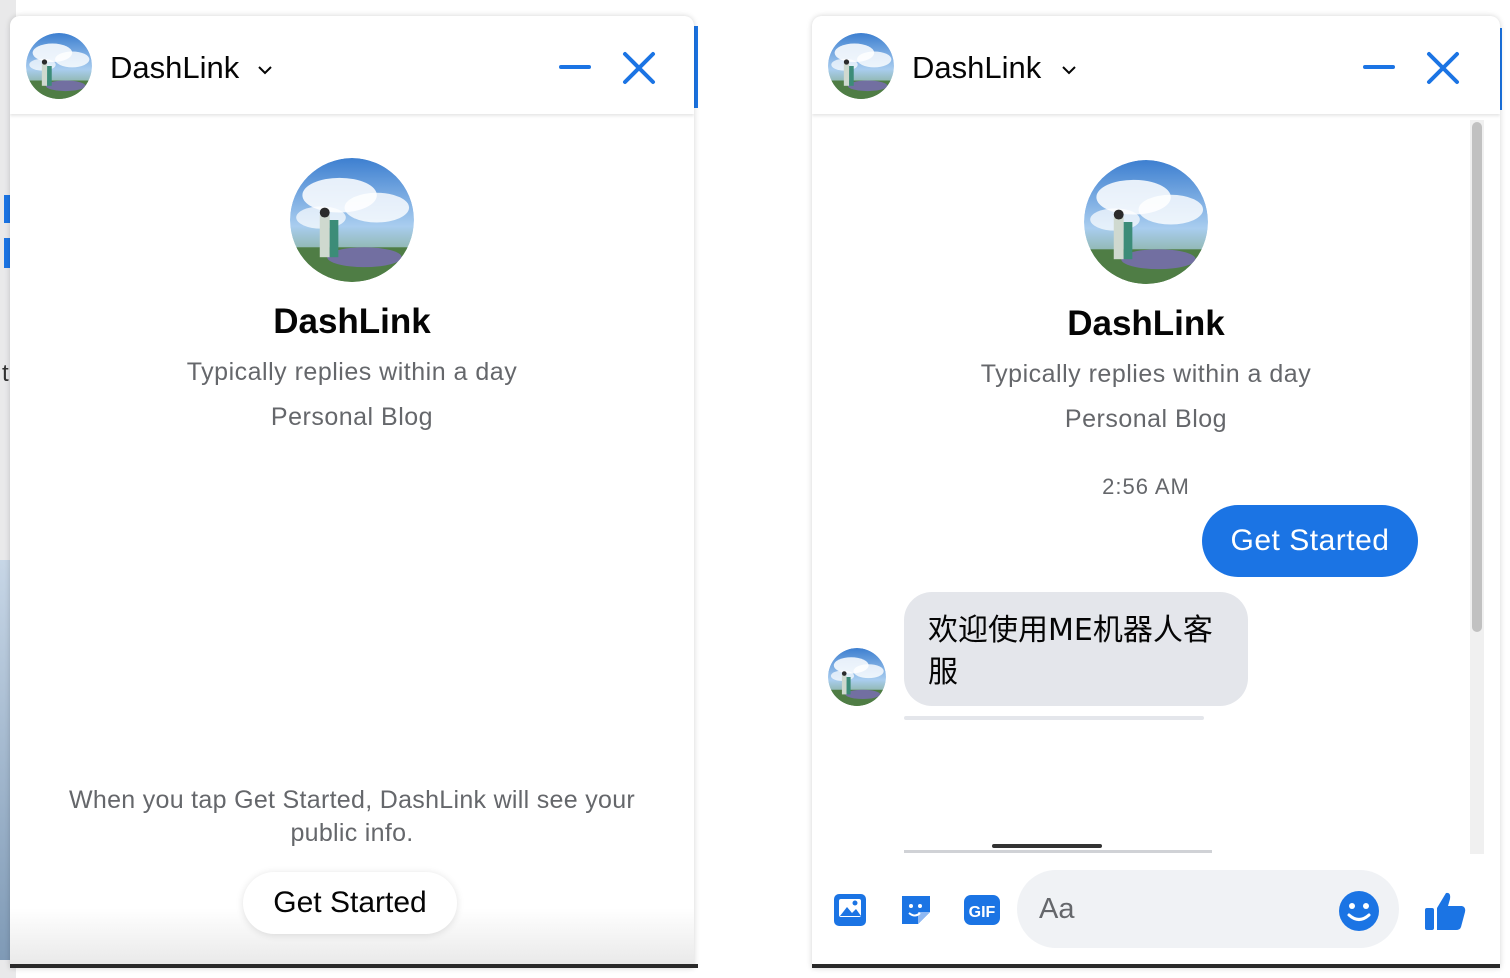  What do you see at coordinates (5, 373) in the screenshot?
I see `background-text-fragment: t` at bounding box center [5, 373].